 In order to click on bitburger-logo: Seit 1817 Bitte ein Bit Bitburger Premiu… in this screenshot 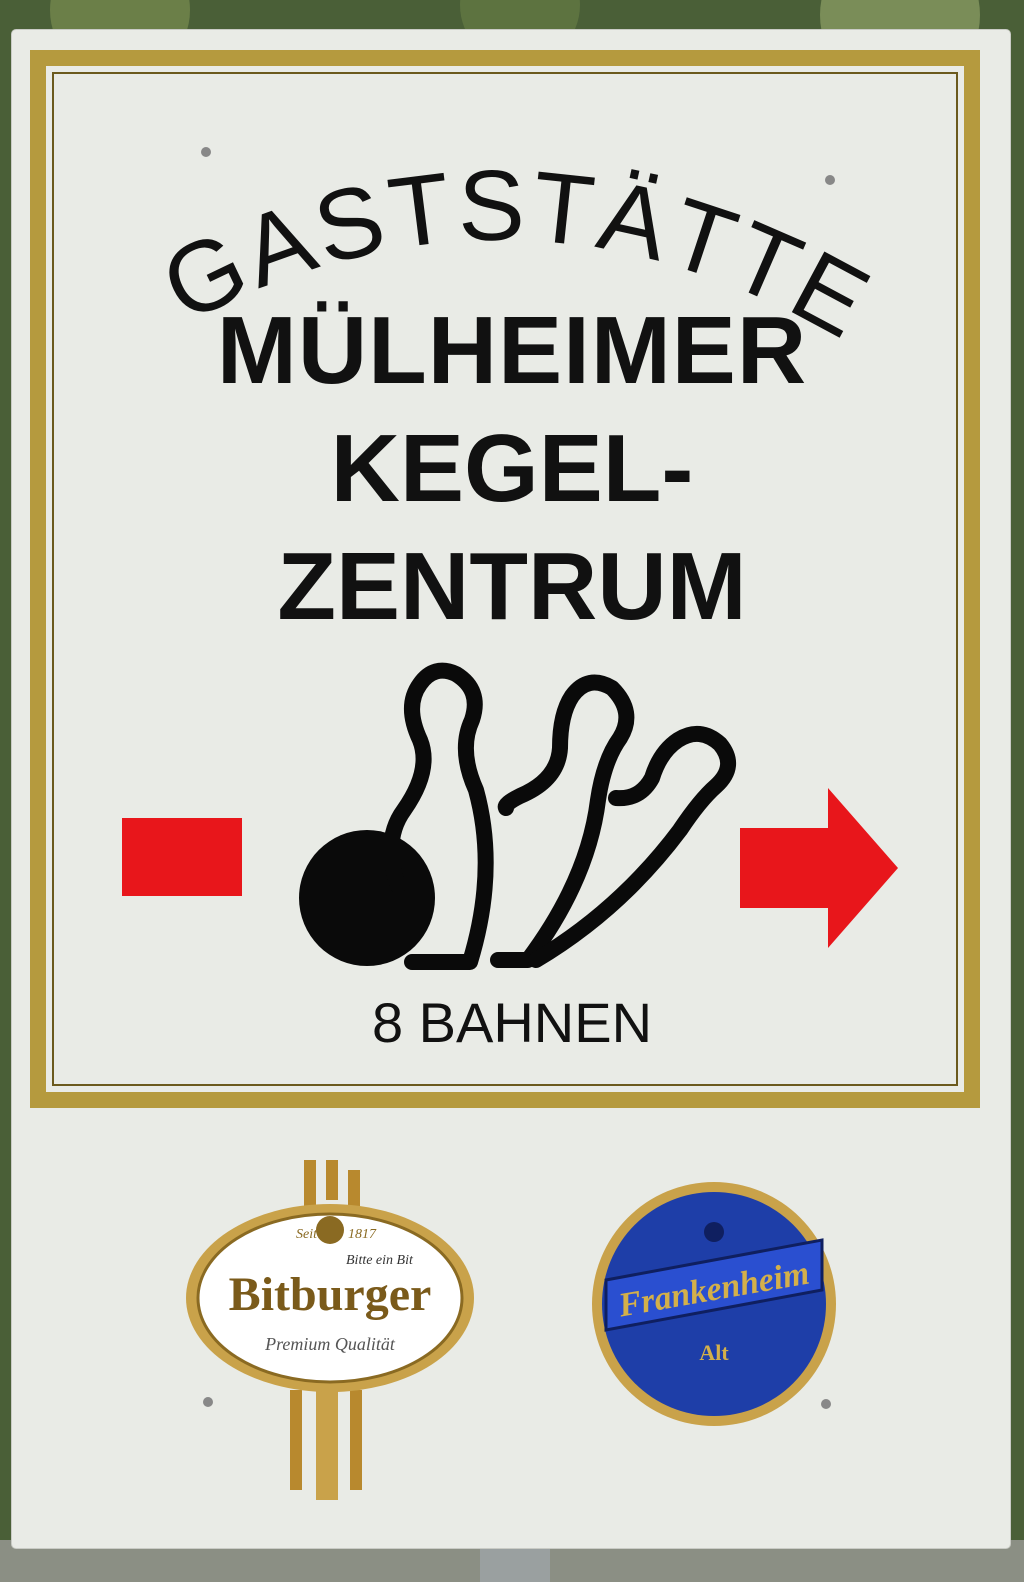, I will do `click(330, 1330)`.